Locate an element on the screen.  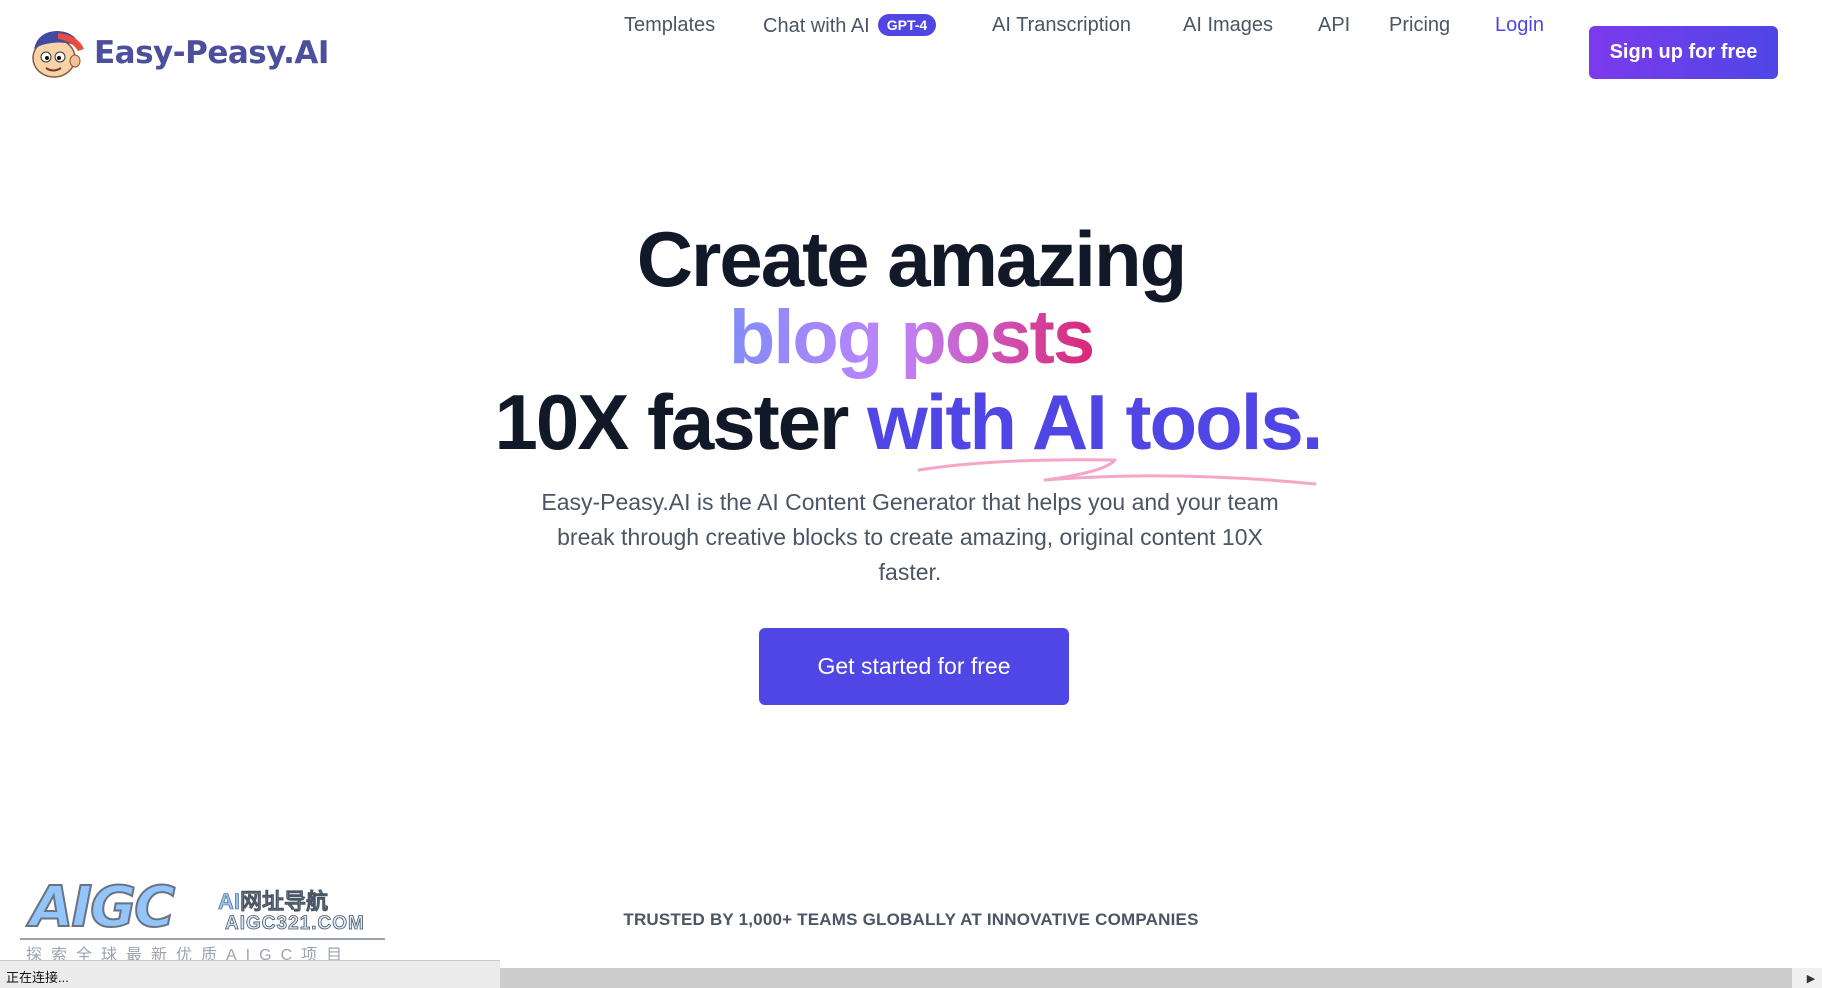
login-link: Login is located at coordinates (1519, 25).